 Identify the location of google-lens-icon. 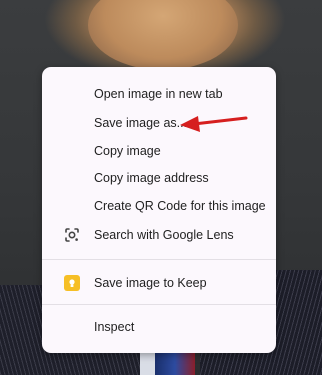
(72, 235).